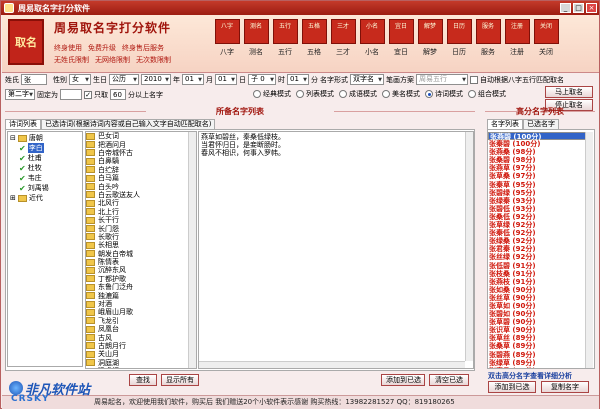  What do you see at coordinates (124, 79) in the screenshot?
I see `calendar-select: 公历` at bounding box center [124, 79].